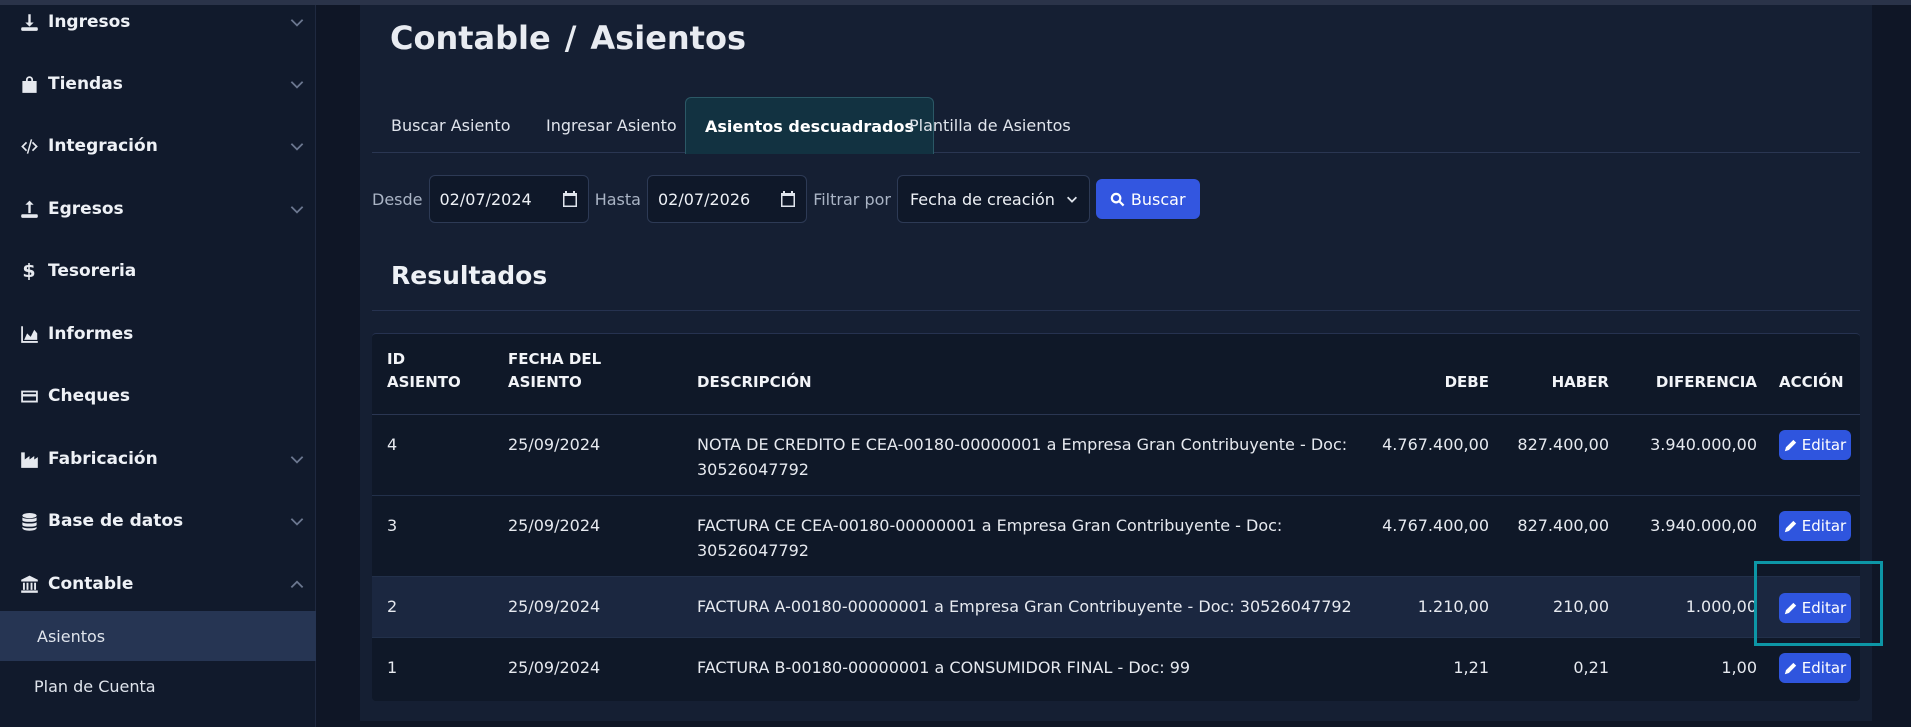  What do you see at coordinates (297, 584) in the screenshot?
I see `chevron-up-icon` at bounding box center [297, 584].